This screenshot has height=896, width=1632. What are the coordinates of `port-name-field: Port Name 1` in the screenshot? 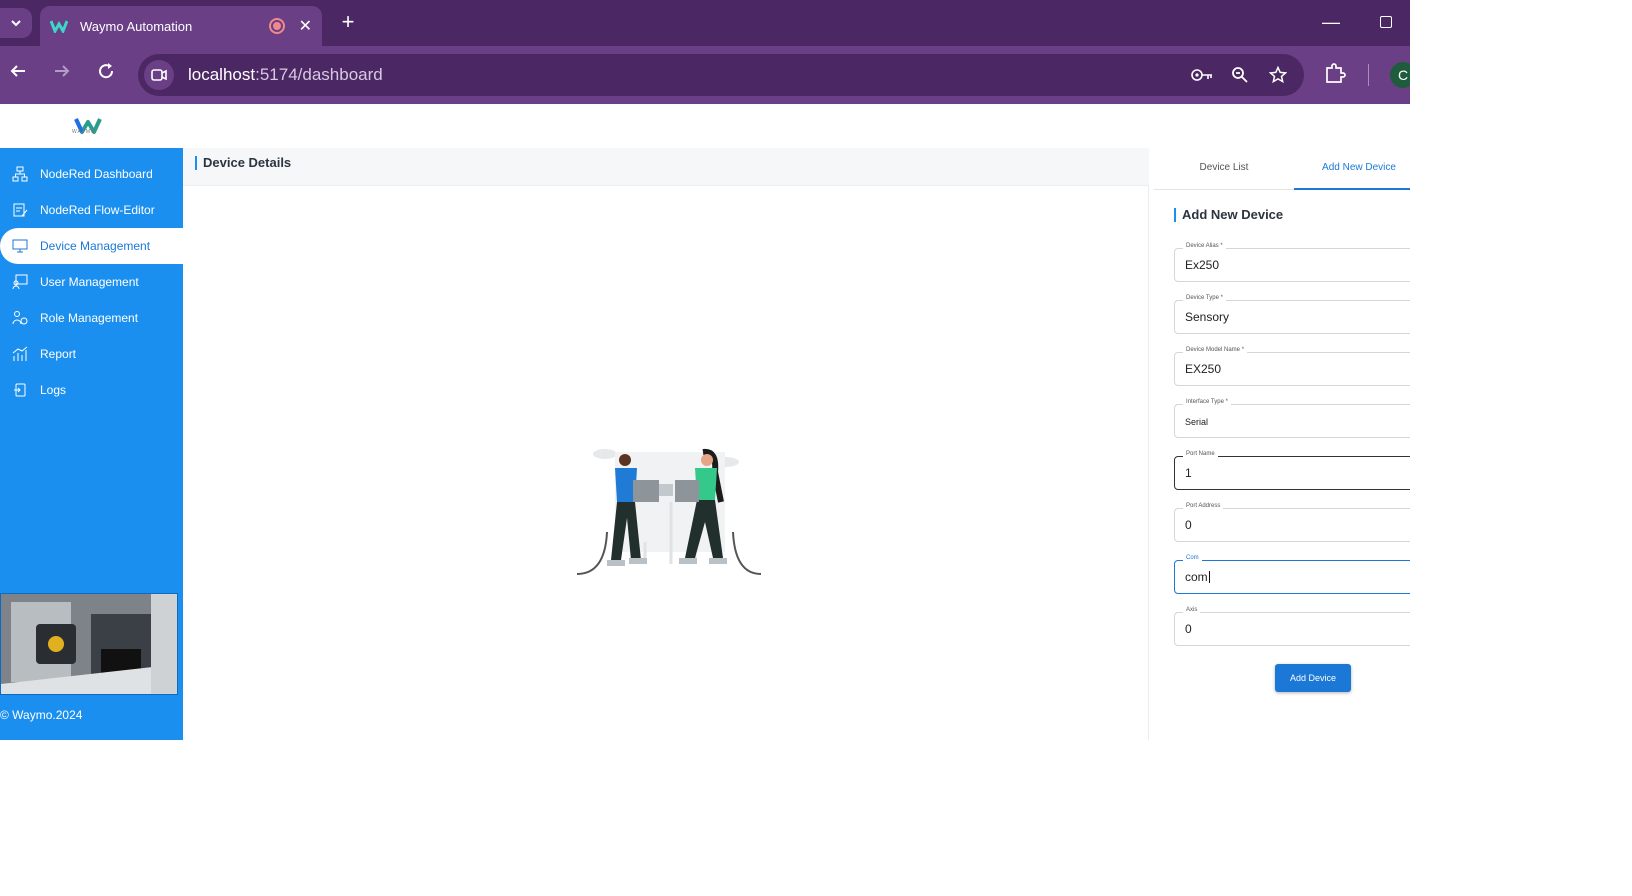 It's located at (1292, 470).